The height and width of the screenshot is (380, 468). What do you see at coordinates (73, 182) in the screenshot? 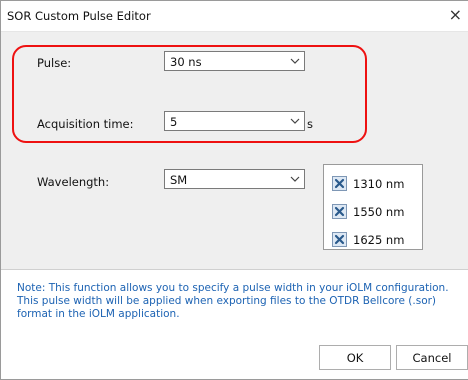
I see `wavelength-label: Wavelength:` at bounding box center [73, 182].